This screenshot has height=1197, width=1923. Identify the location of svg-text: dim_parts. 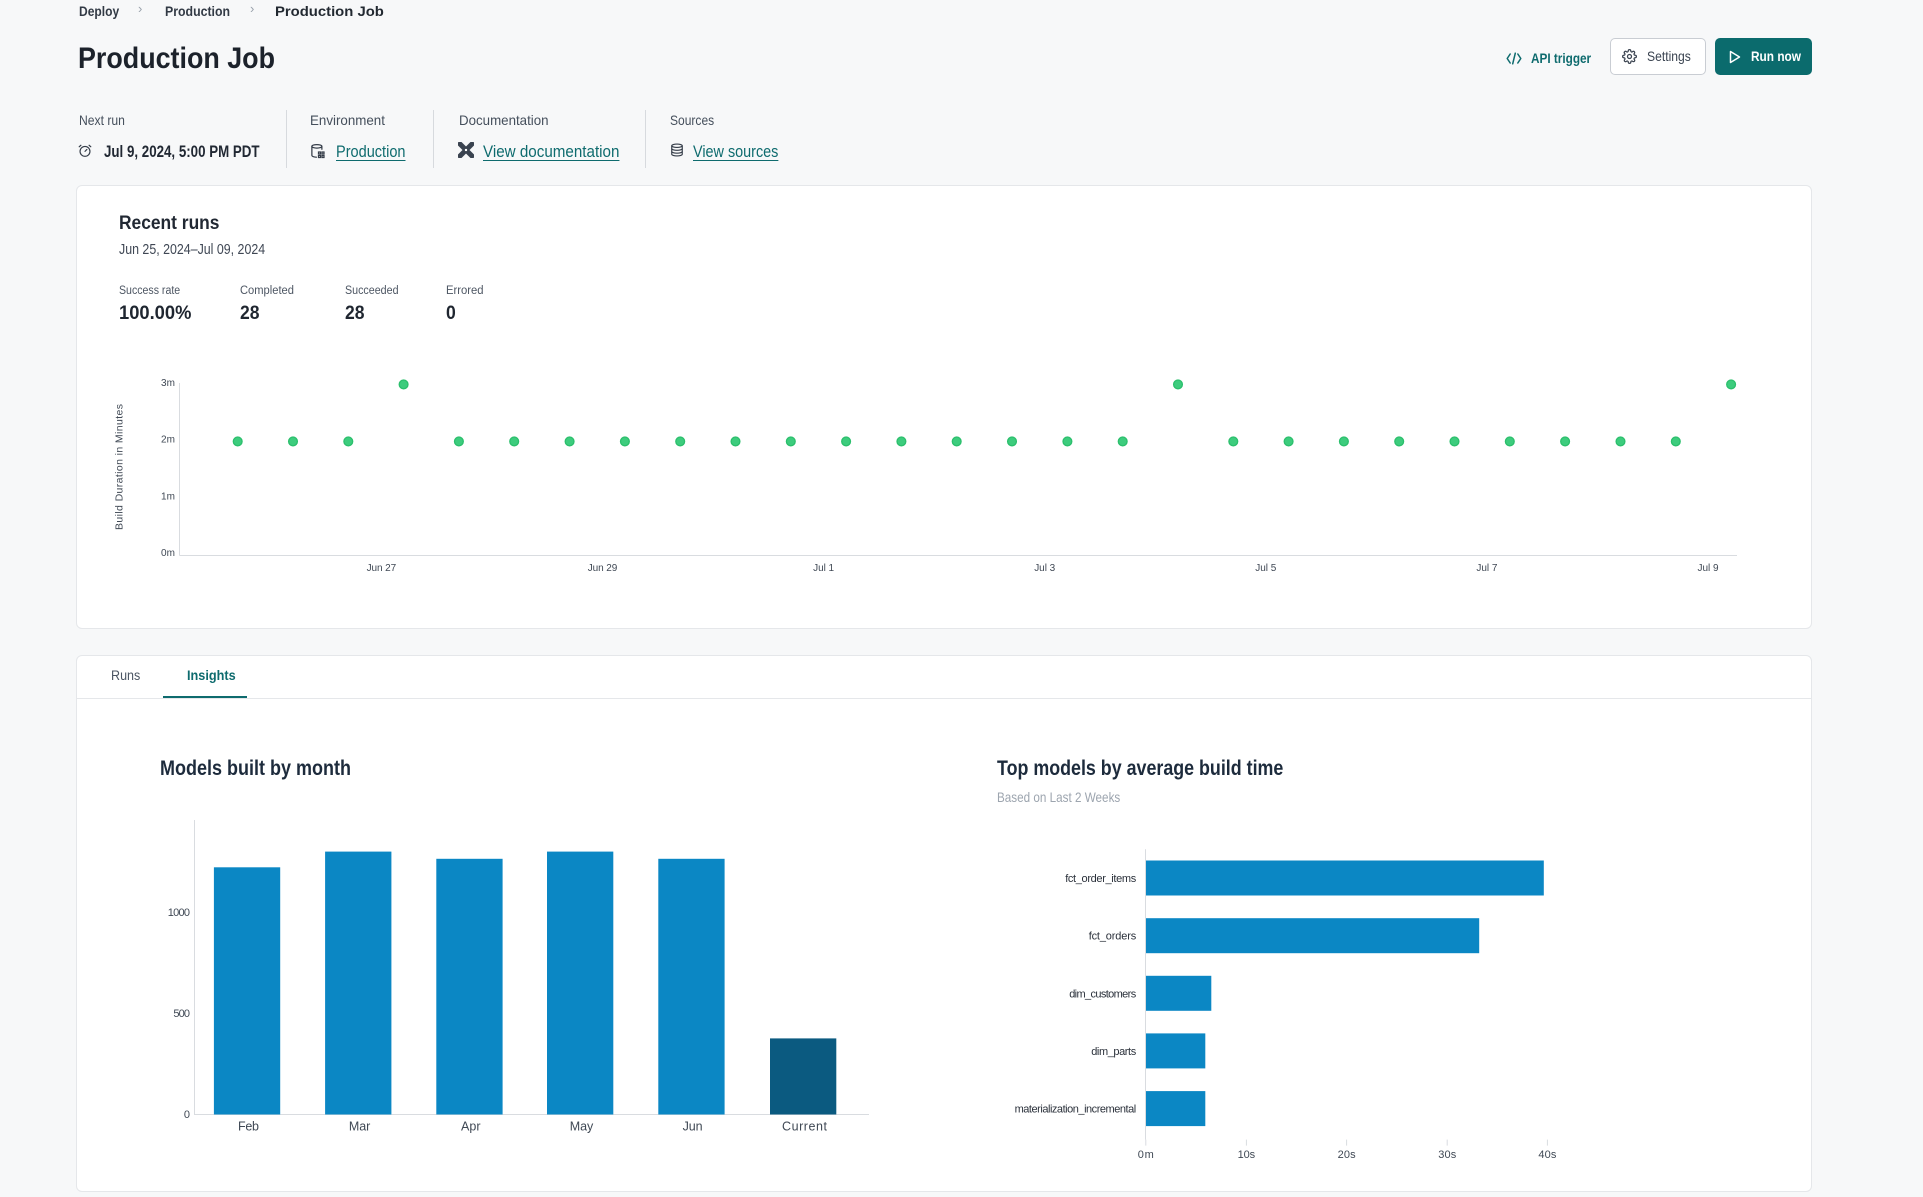
(1114, 1052).